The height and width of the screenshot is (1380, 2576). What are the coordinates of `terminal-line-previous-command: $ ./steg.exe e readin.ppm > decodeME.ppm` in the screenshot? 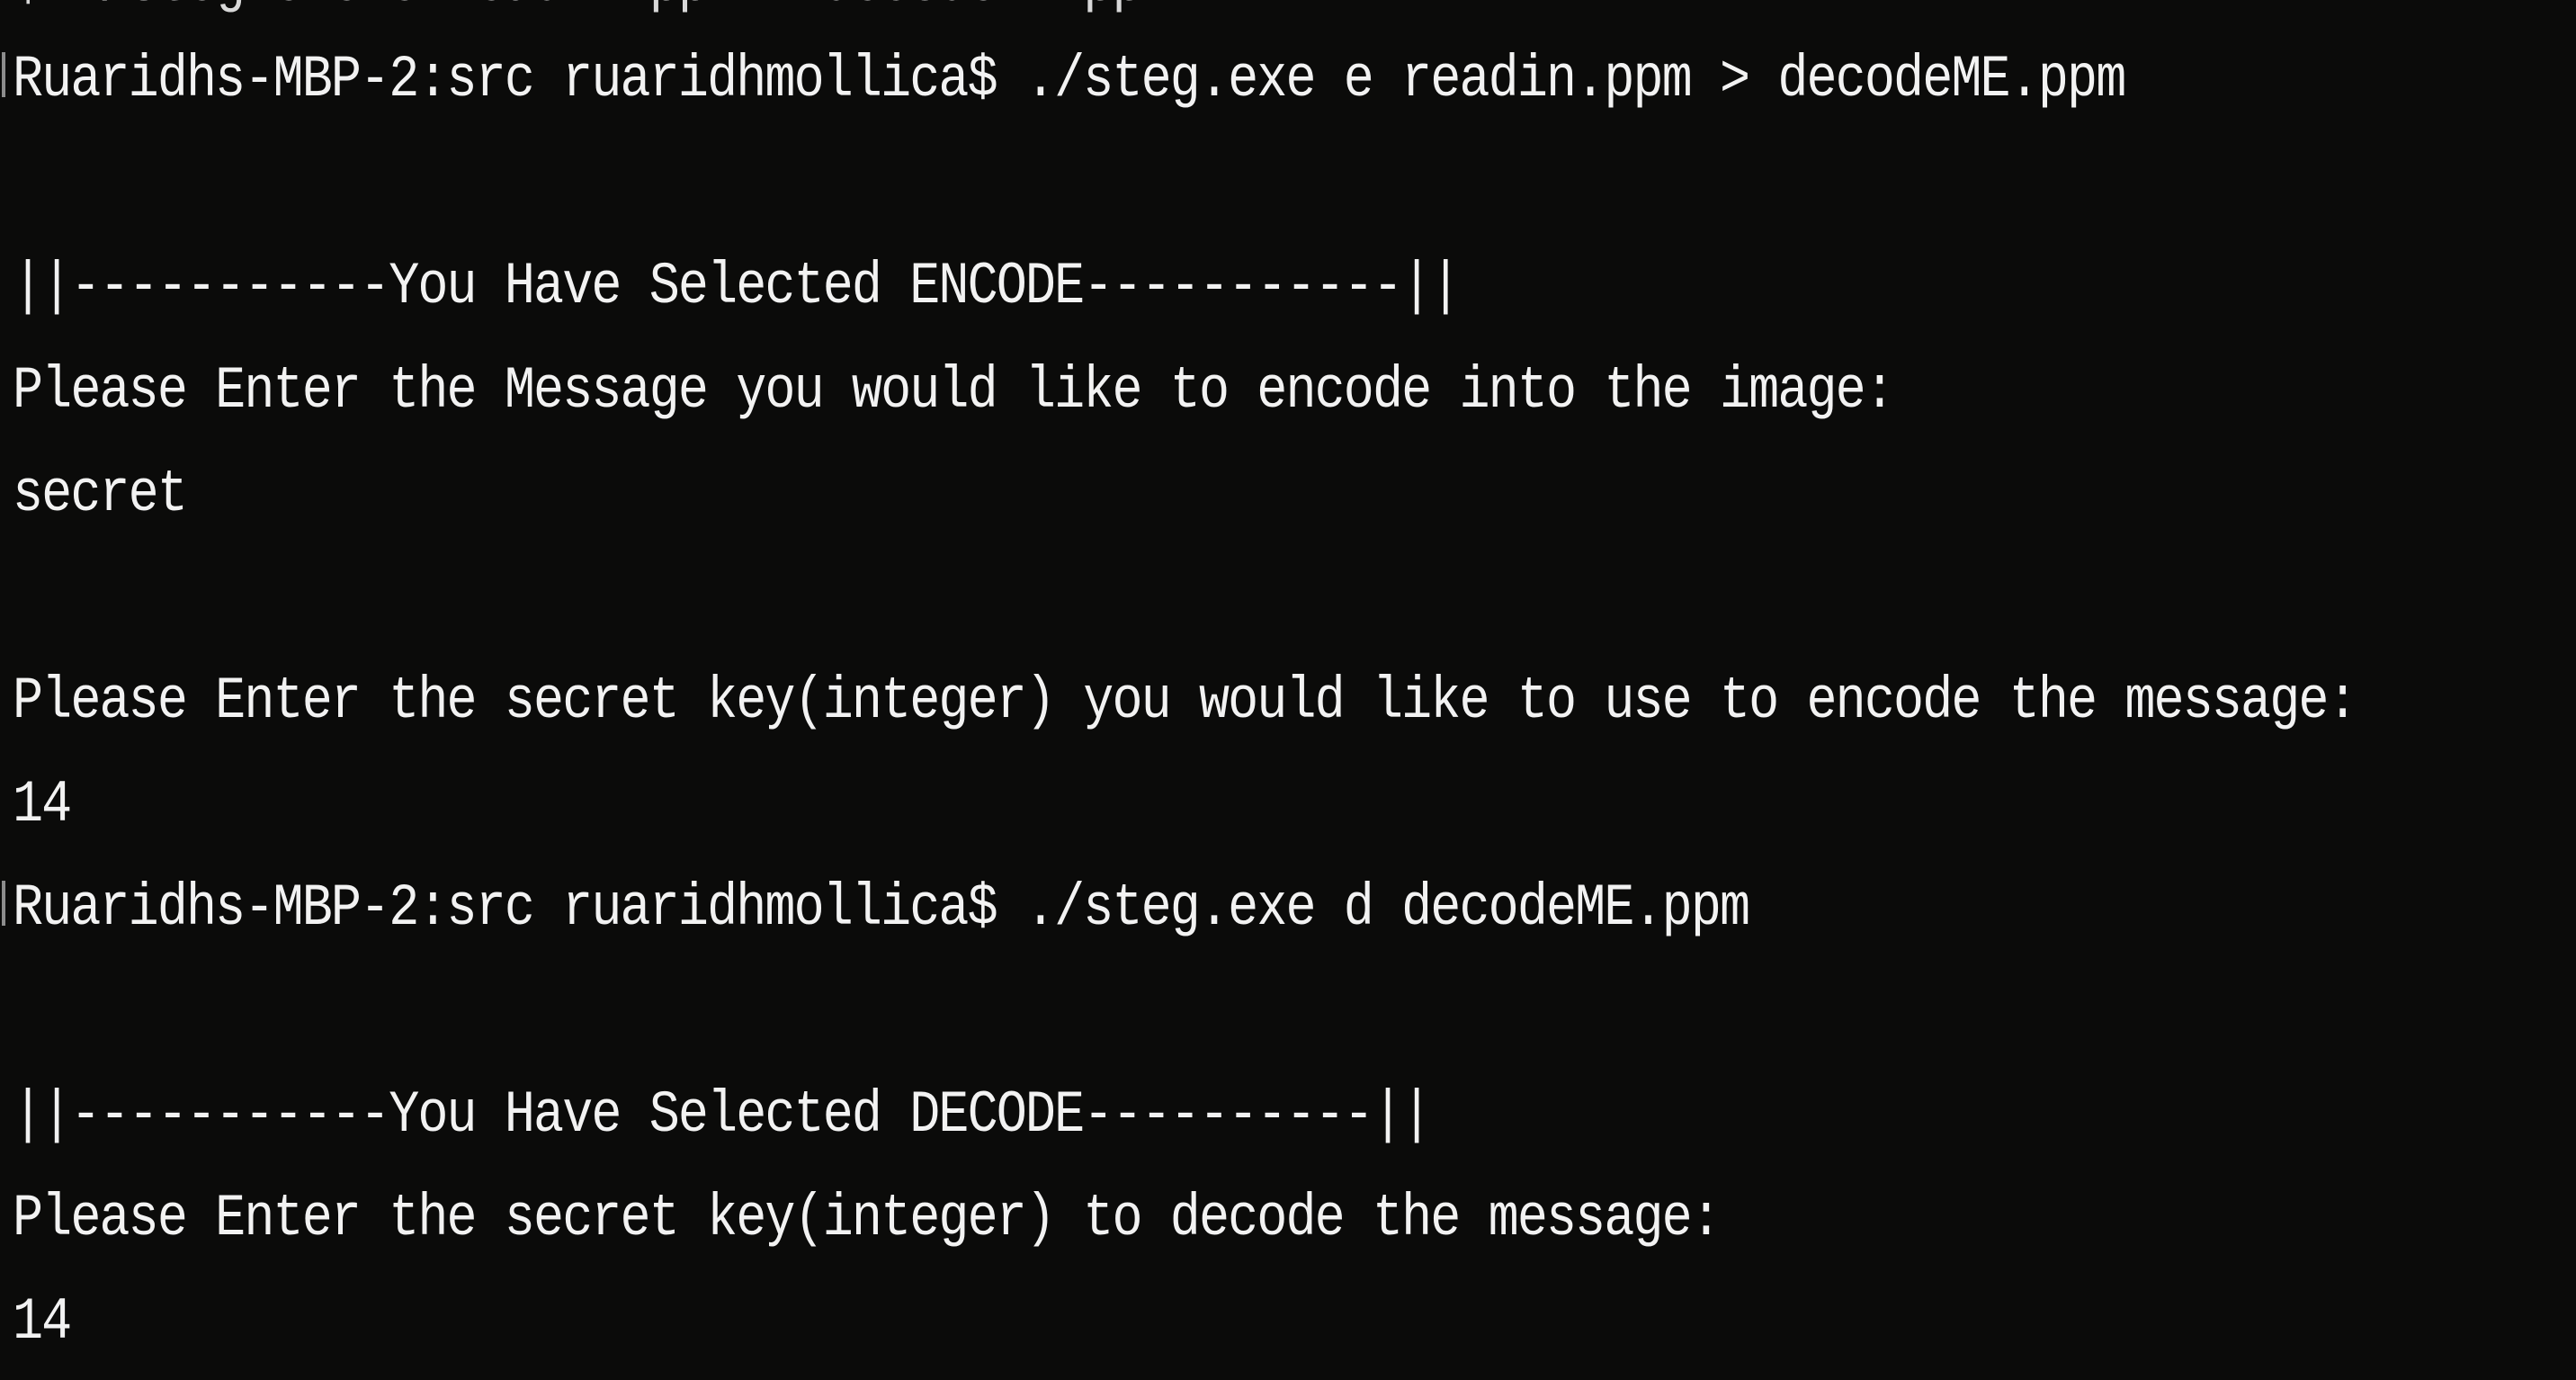 It's located at (592, 11).